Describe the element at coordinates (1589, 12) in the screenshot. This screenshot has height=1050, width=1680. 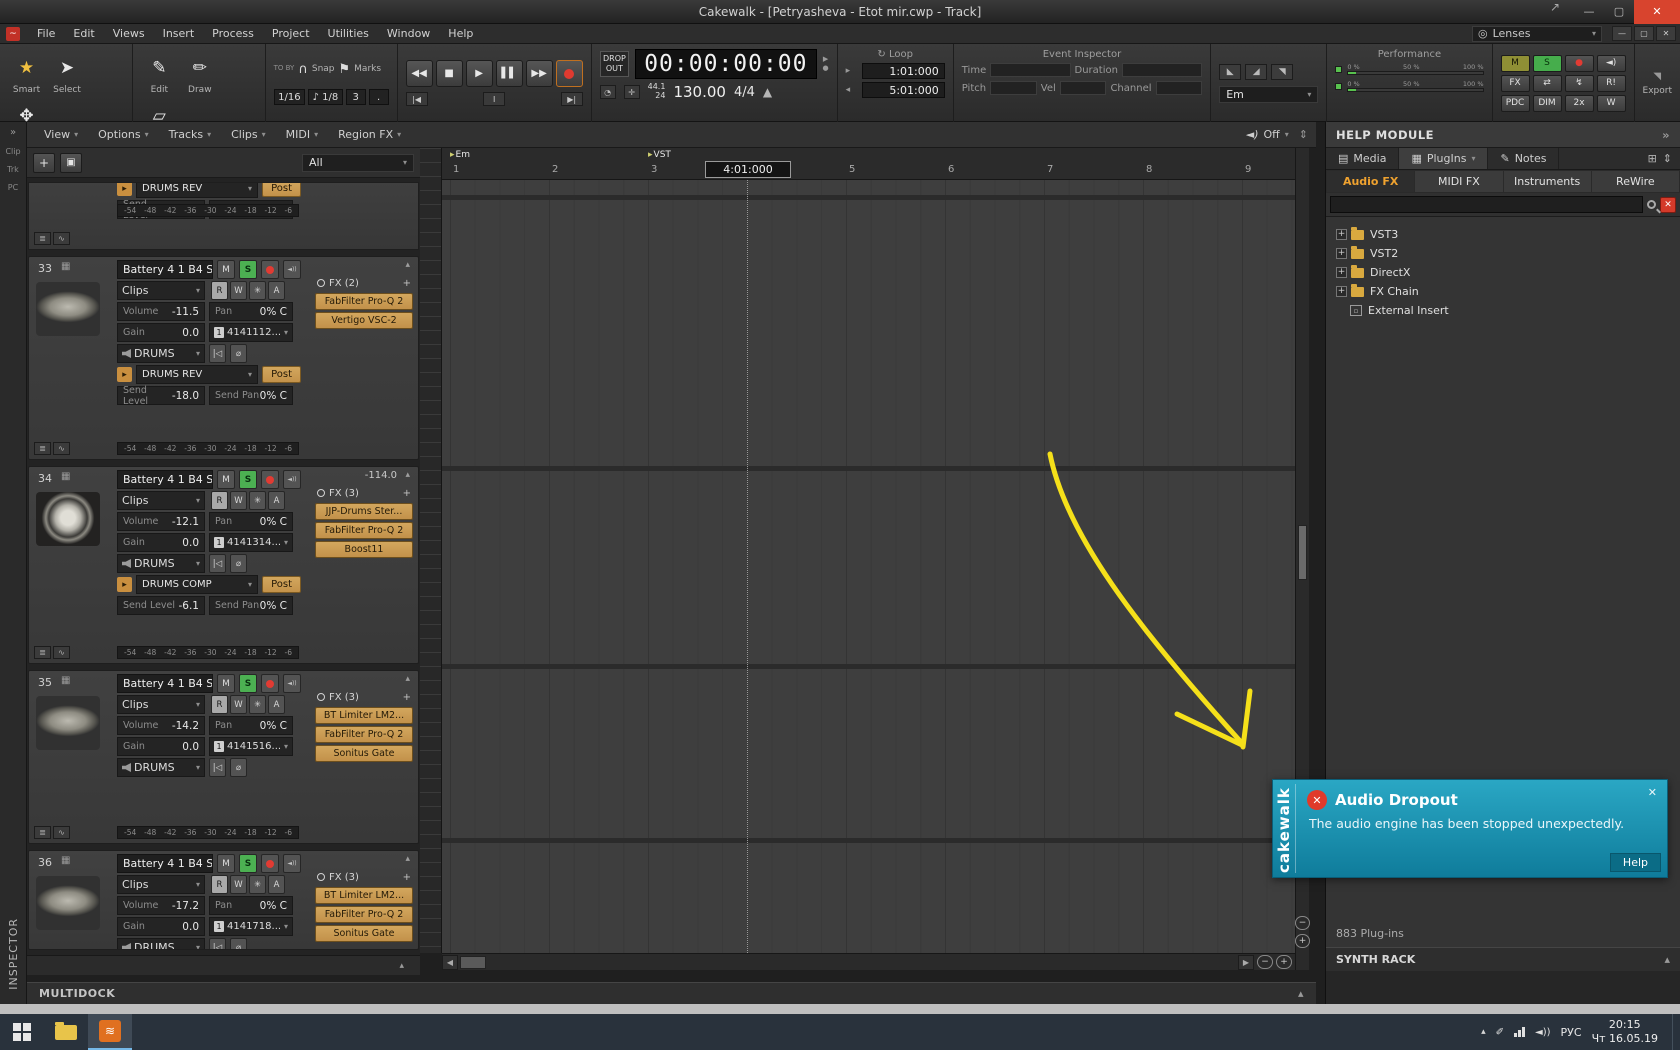
I see `minimize-button: —` at that location.